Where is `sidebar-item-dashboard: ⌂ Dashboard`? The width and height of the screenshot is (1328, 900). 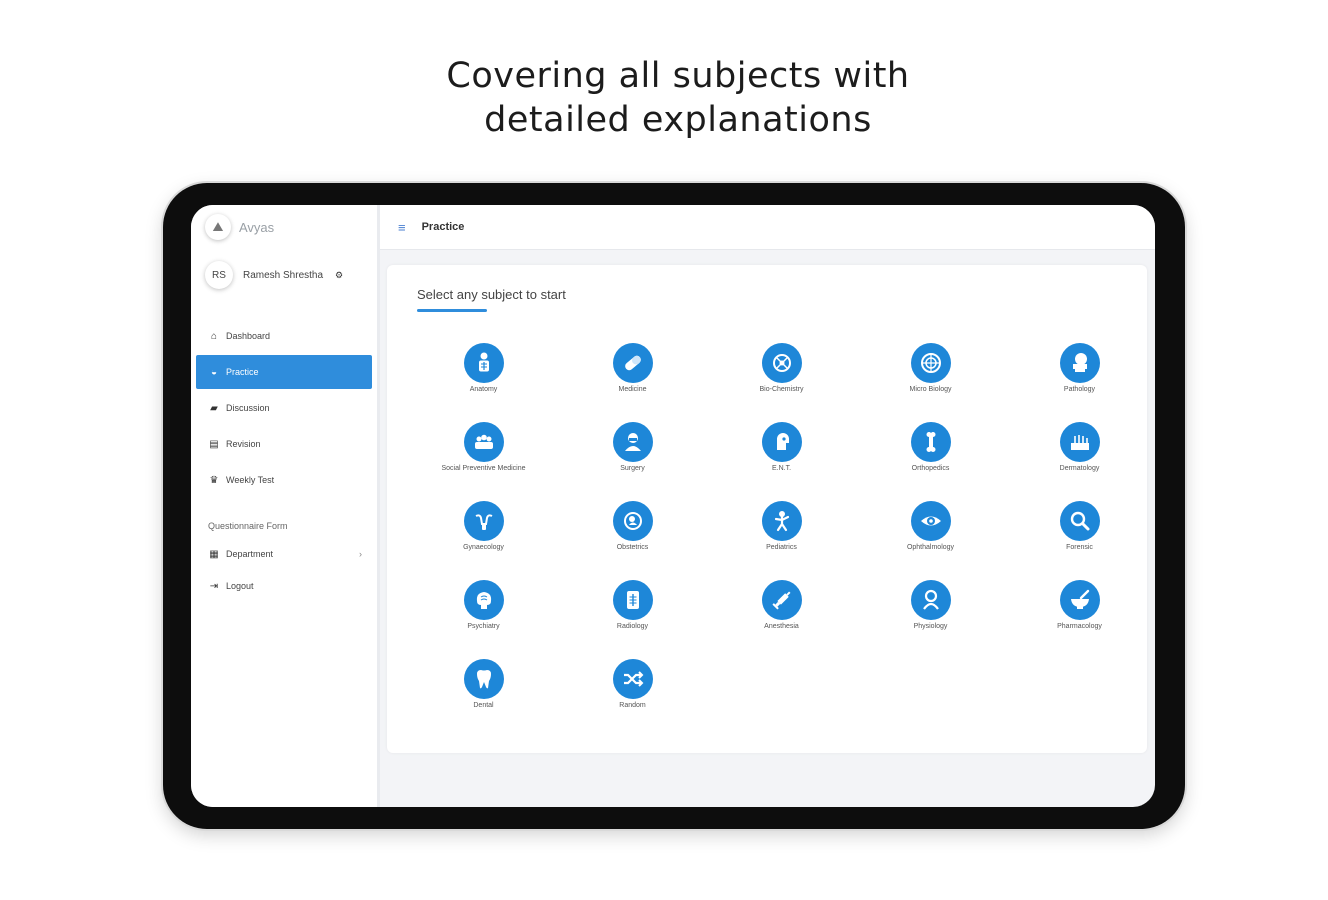
sidebar-item-dashboard: ⌂ Dashboard is located at coordinates (284, 336).